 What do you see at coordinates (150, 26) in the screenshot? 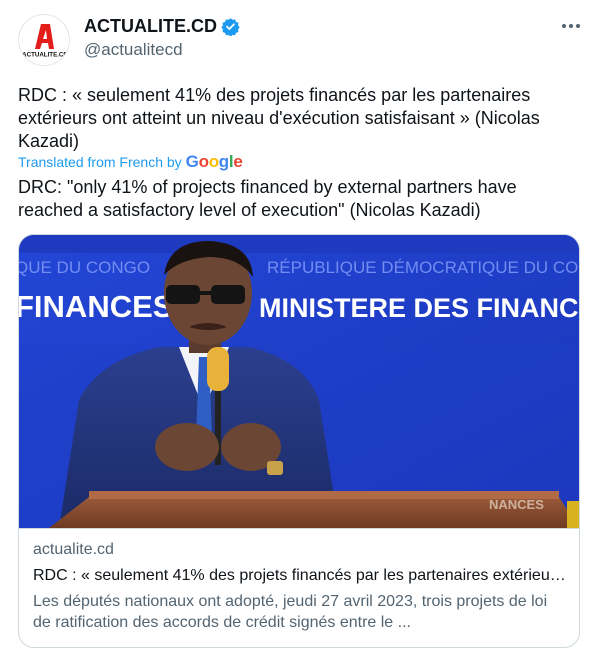
I see `author-display-name: ACTUALITE.CD` at bounding box center [150, 26].